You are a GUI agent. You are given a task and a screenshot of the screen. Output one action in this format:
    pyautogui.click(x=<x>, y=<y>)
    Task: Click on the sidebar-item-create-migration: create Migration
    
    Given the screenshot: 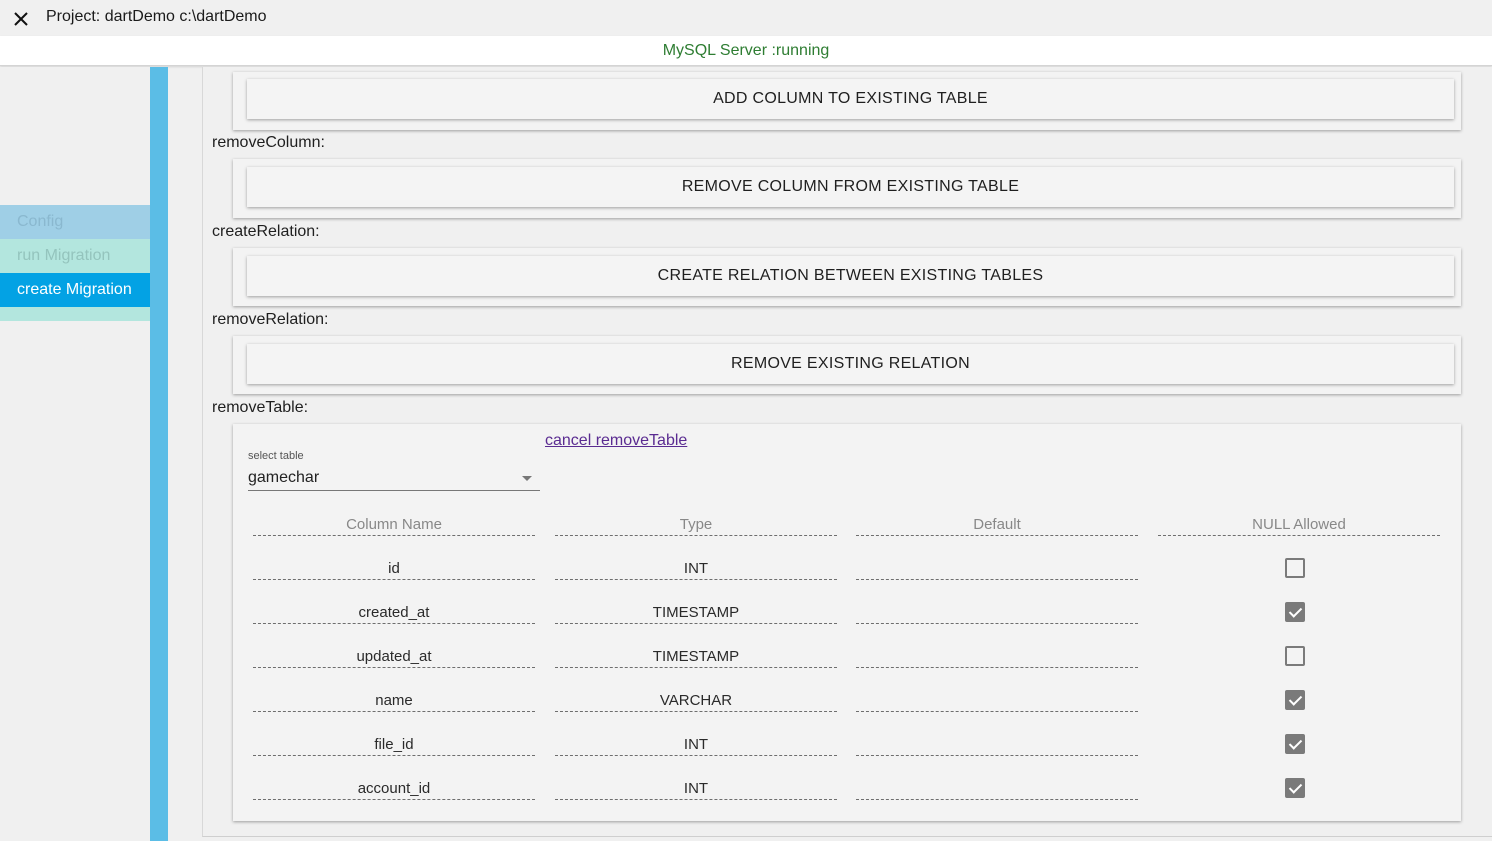 What is the action you would take?
    pyautogui.click(x=75, y=290)
    